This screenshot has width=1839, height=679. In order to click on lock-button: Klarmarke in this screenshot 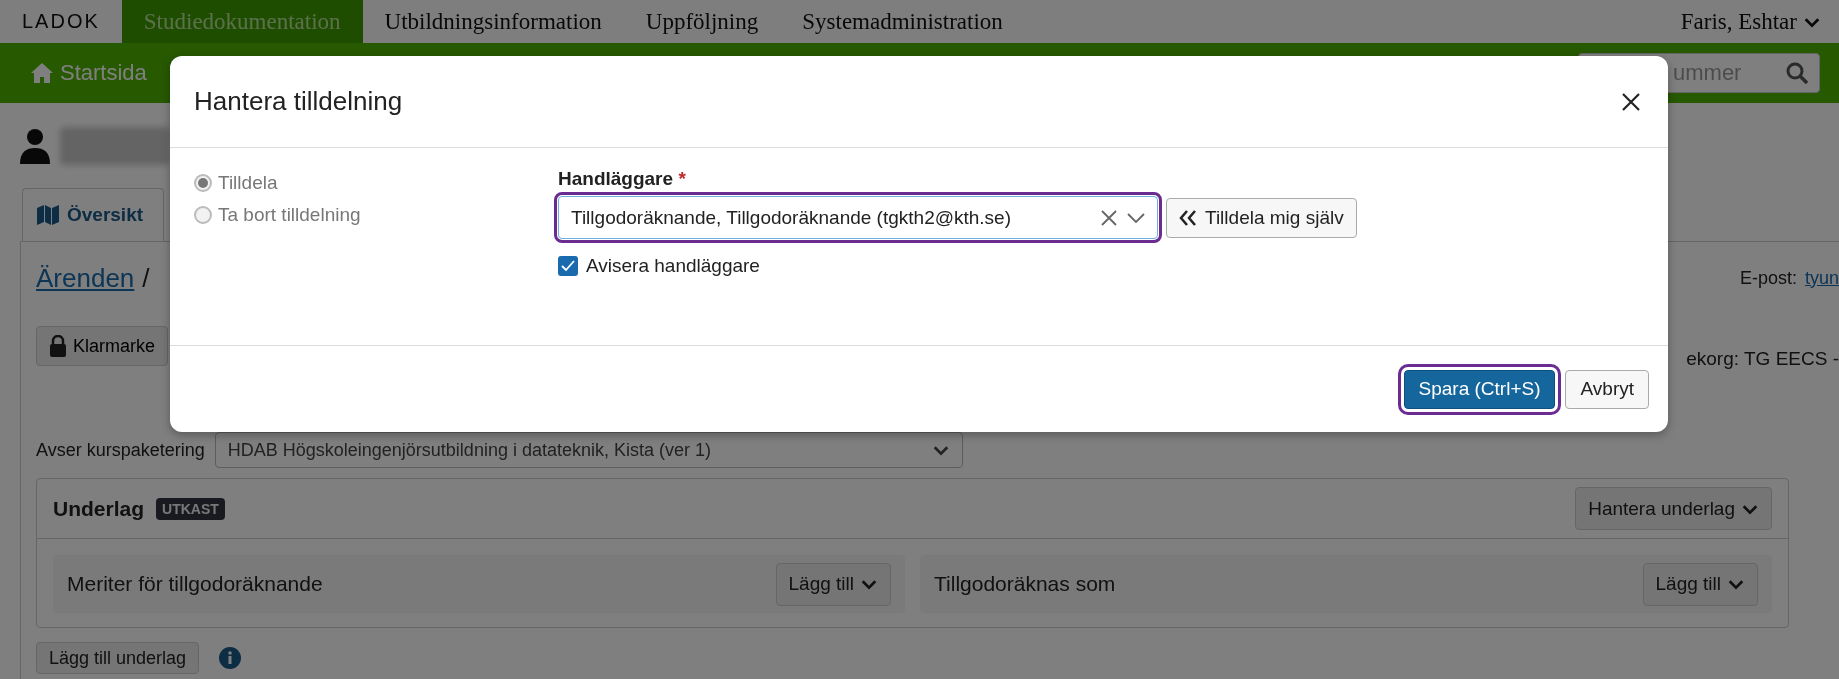, I will do `click(102, 346)`.